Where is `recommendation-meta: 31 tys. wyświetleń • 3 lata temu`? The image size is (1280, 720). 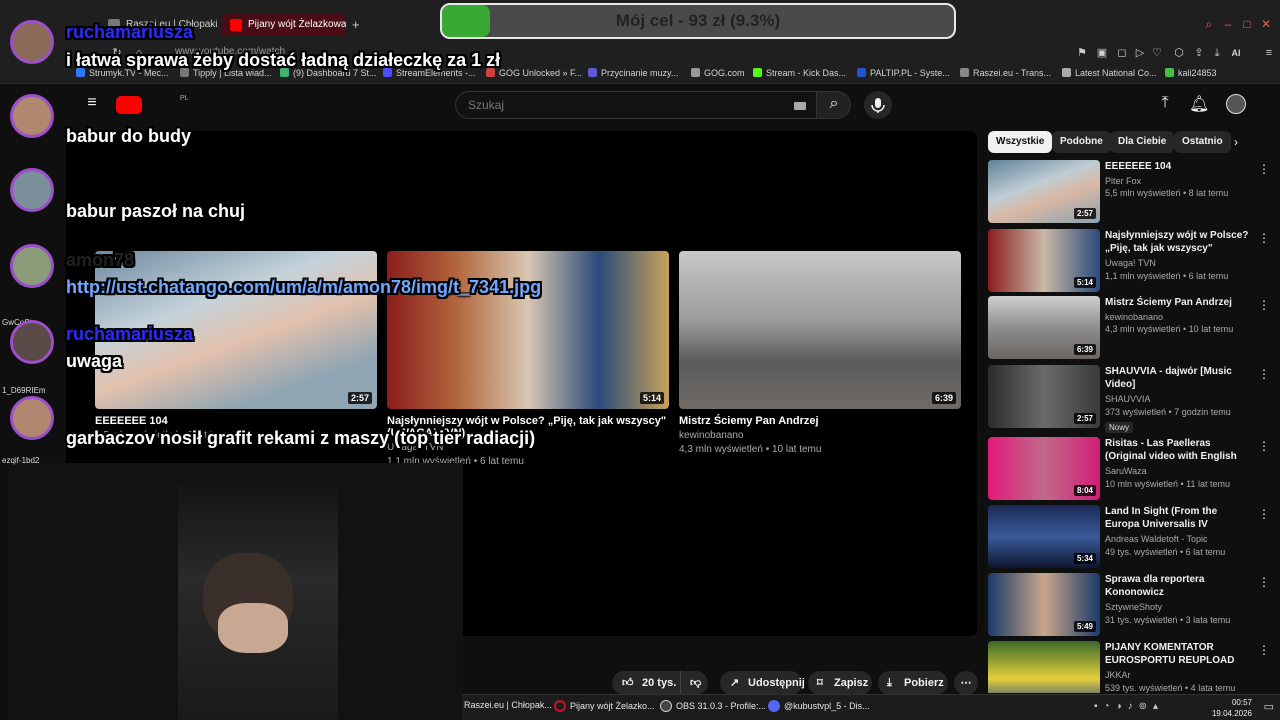
recommendation-meta: 31 tys. wyświetleń • 3 lata temu is located at coordinates (1168, 620).